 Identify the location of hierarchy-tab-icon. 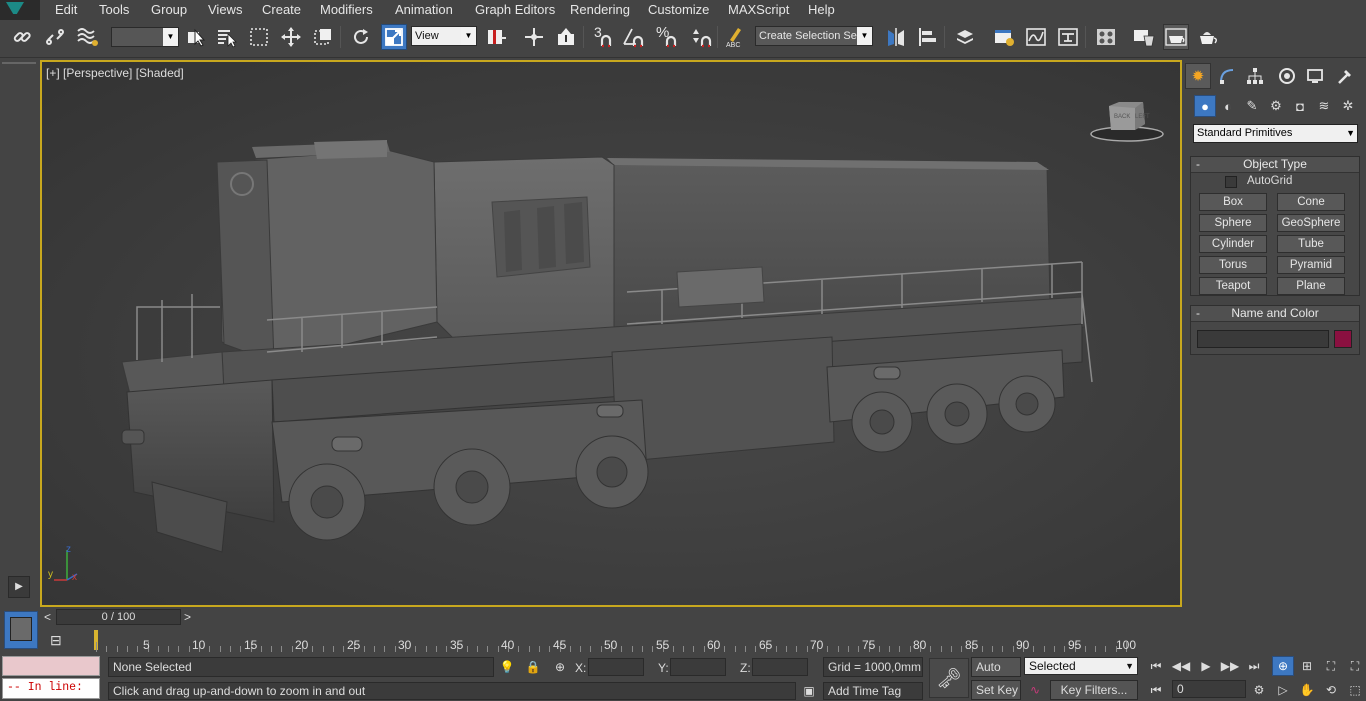
(1255, 76).